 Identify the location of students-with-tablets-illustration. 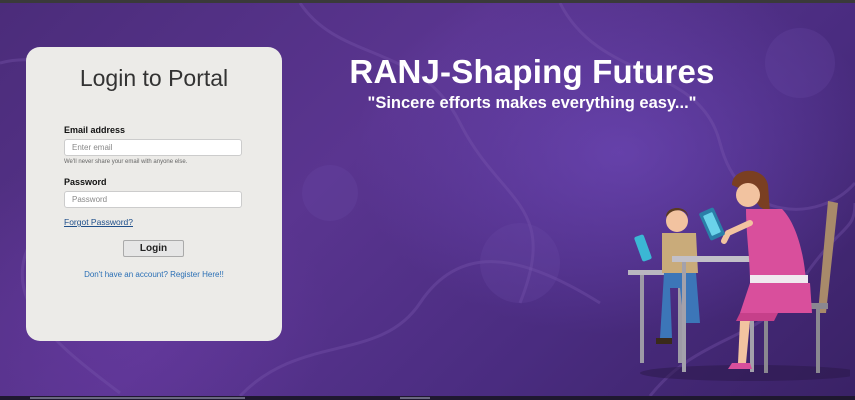
(739, 275).